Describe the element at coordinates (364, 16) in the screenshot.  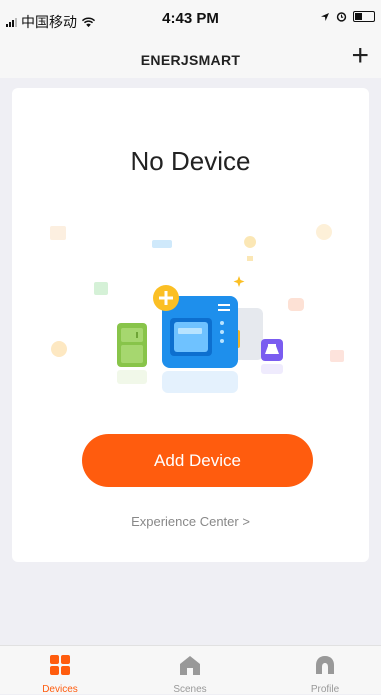
I see `battery-icon` at that location.